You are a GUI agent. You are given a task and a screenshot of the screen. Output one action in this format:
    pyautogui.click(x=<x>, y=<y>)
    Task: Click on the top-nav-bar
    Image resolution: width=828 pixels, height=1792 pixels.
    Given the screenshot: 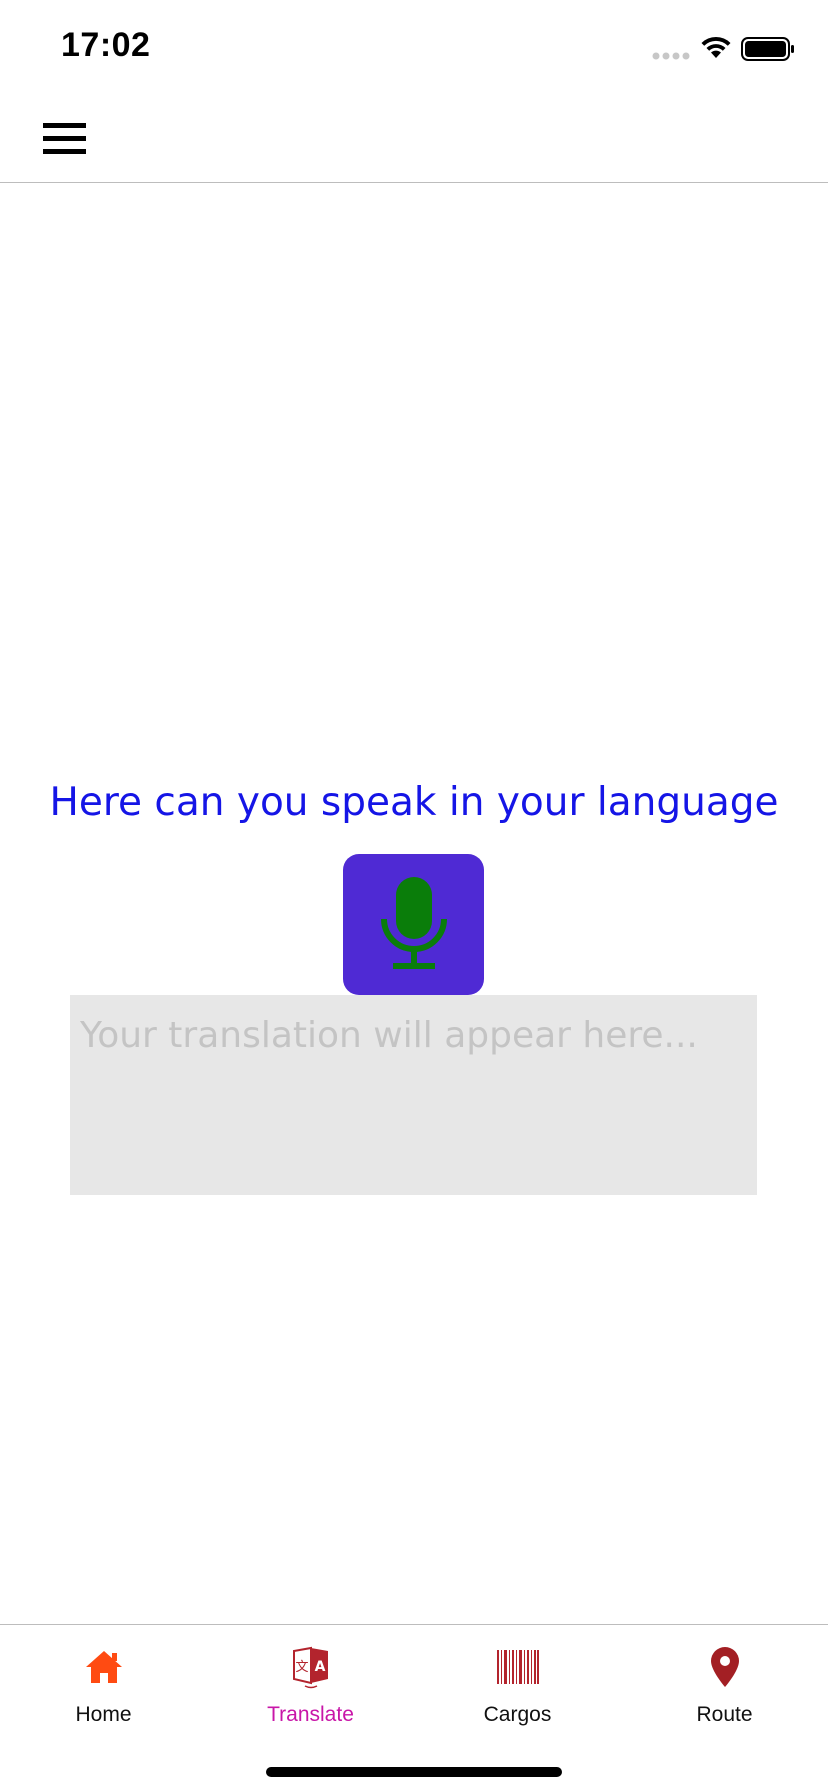 What is the action you would take?
    pyautogui.click(x=414, y=141)
    